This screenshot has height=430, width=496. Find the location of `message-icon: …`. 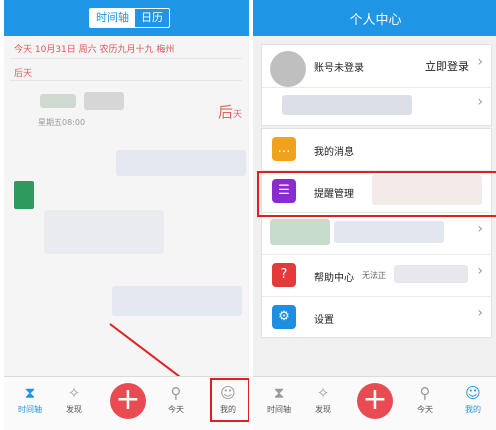

message-icon: … is located at coordinates (284, 149).